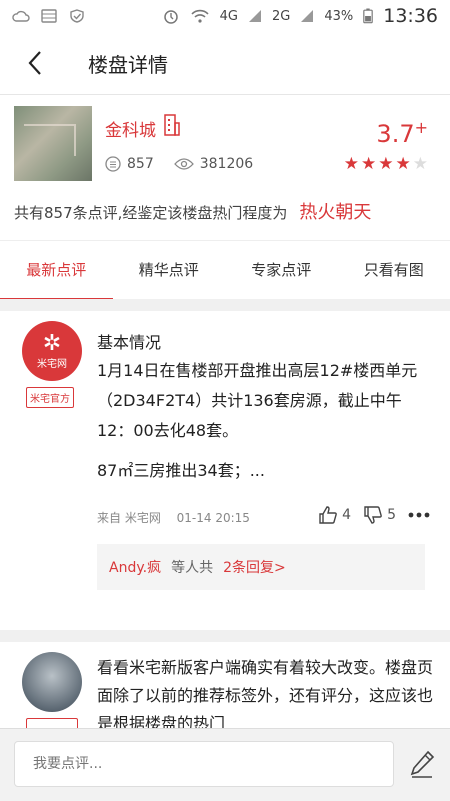 The image size is (450, 801). What do you see at coordinates (150, 212) in the screenshot?
I see `heat-text: 共有857条点评,经鉴定该楼盘热门程度为` at bounding box center [150, 212].